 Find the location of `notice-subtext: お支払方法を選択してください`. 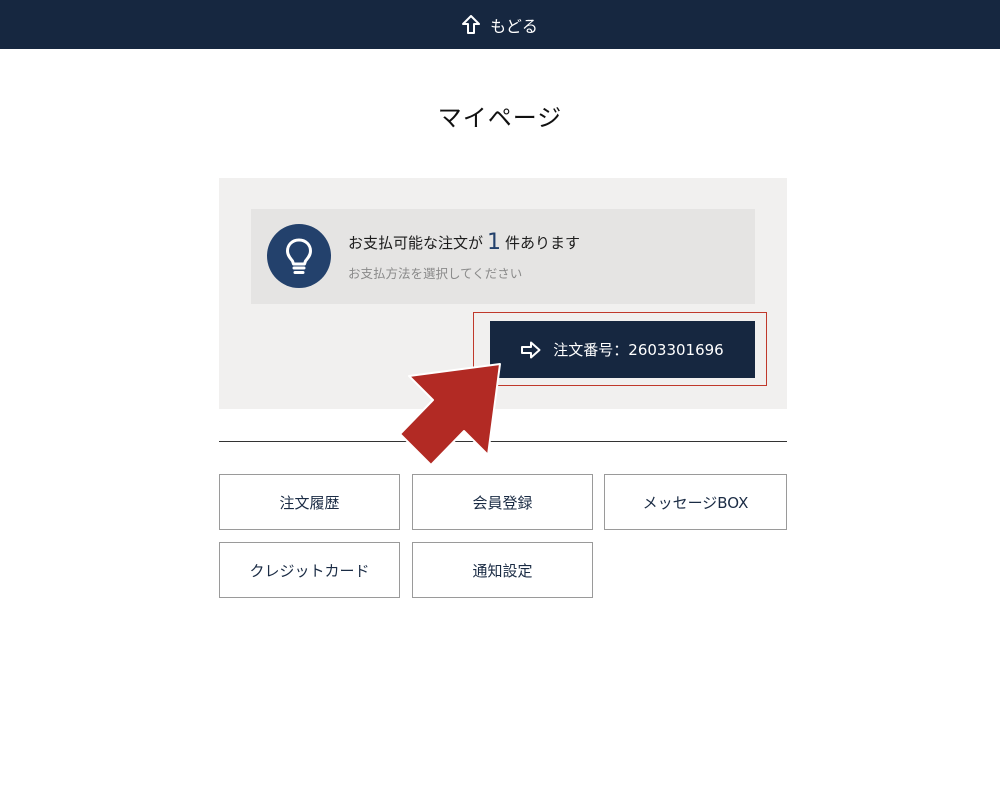

notice-subtext: お支払方法を選択してください is located at coordinates (435, 273).